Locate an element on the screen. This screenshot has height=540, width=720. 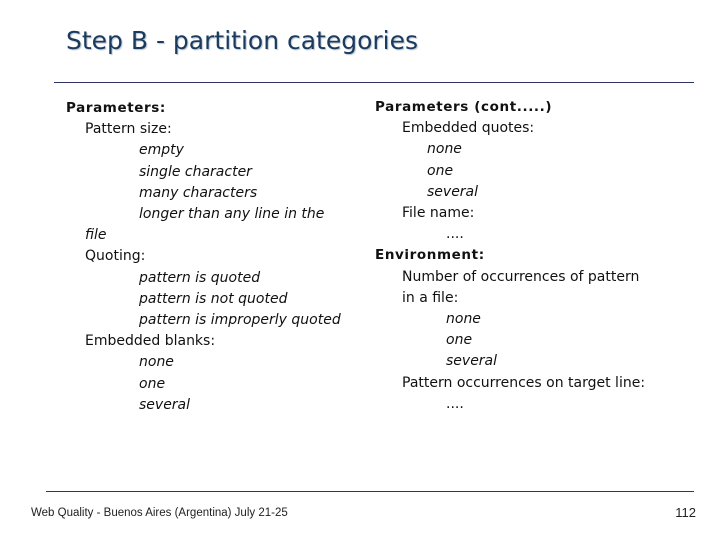
list-item-wrap: file is located at coordinates (96, 235).